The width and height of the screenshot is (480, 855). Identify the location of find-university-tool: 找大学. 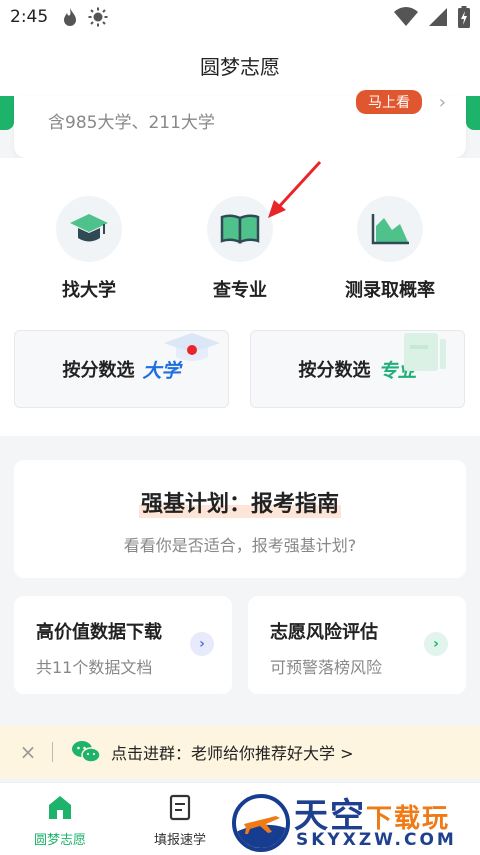
(89, 249).